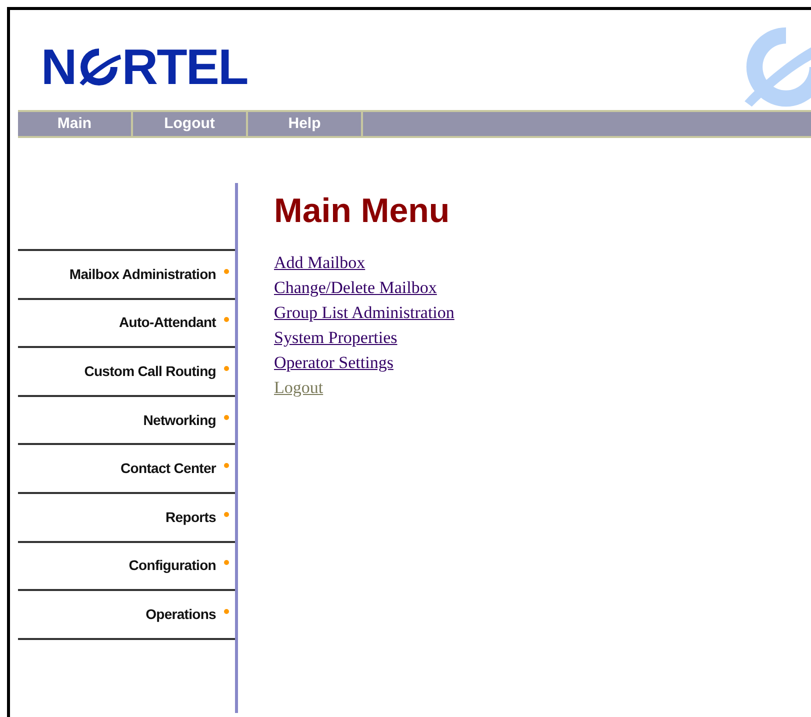 This screenshot has height=717, width=811. I want to click on page-title: Main Menu, so click(362, 211).